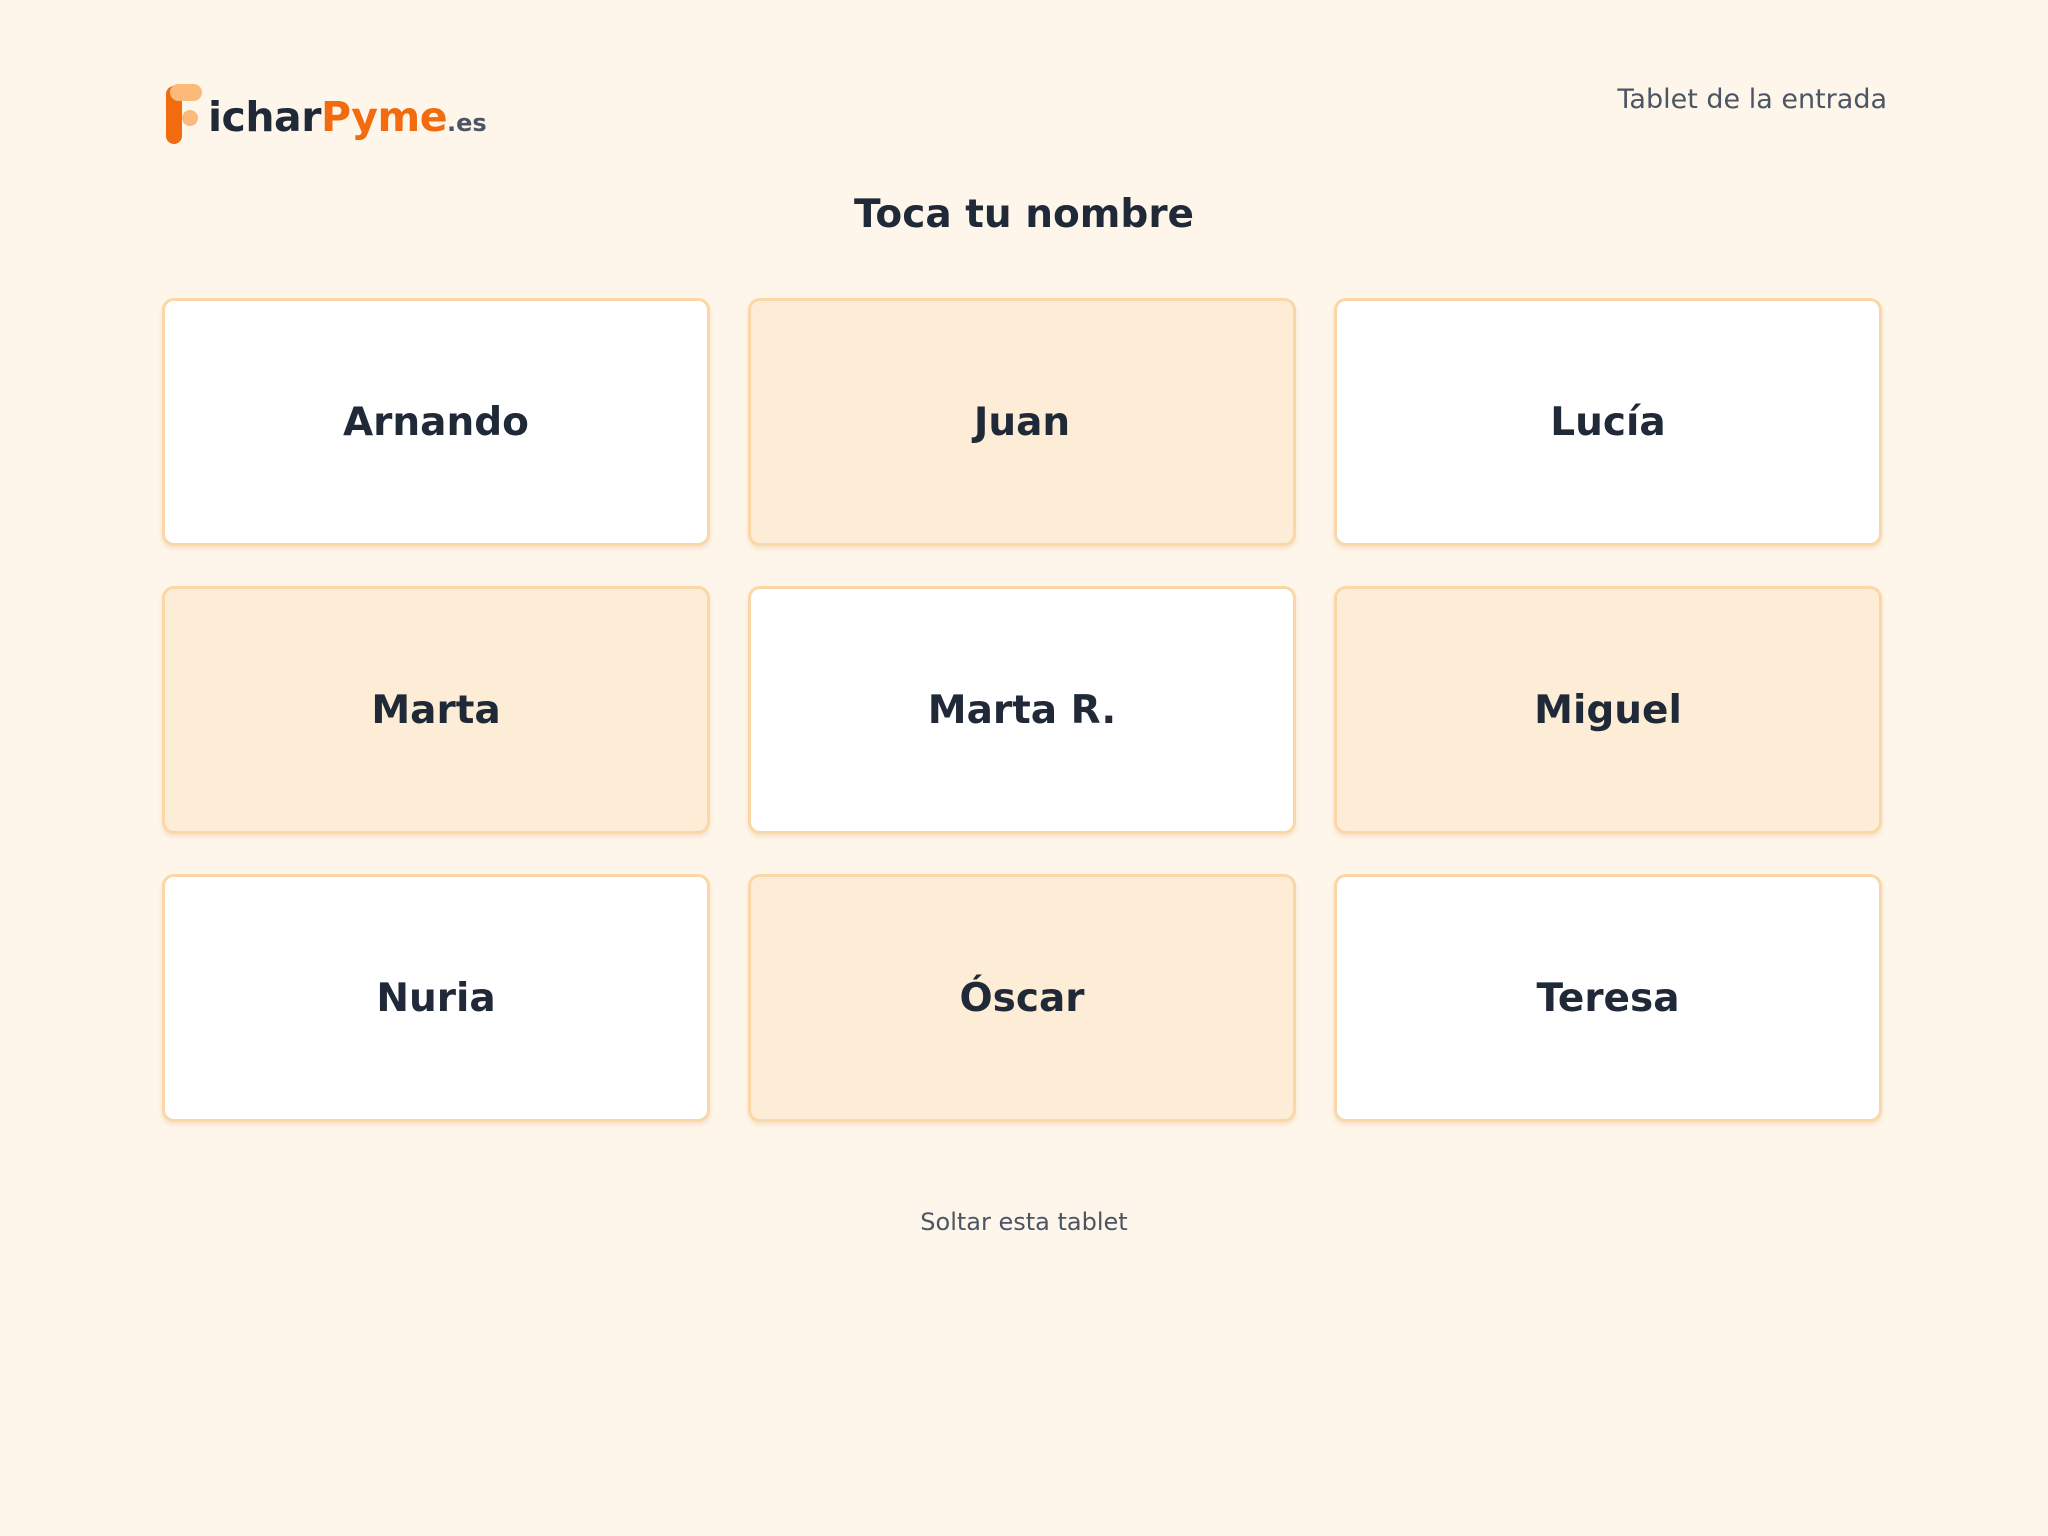  What do you see at coordinates (1024, 106) in the screenshot?
I see `header: icharPyme.es Tablet de la entrada` at bounding box center [1024, 106].